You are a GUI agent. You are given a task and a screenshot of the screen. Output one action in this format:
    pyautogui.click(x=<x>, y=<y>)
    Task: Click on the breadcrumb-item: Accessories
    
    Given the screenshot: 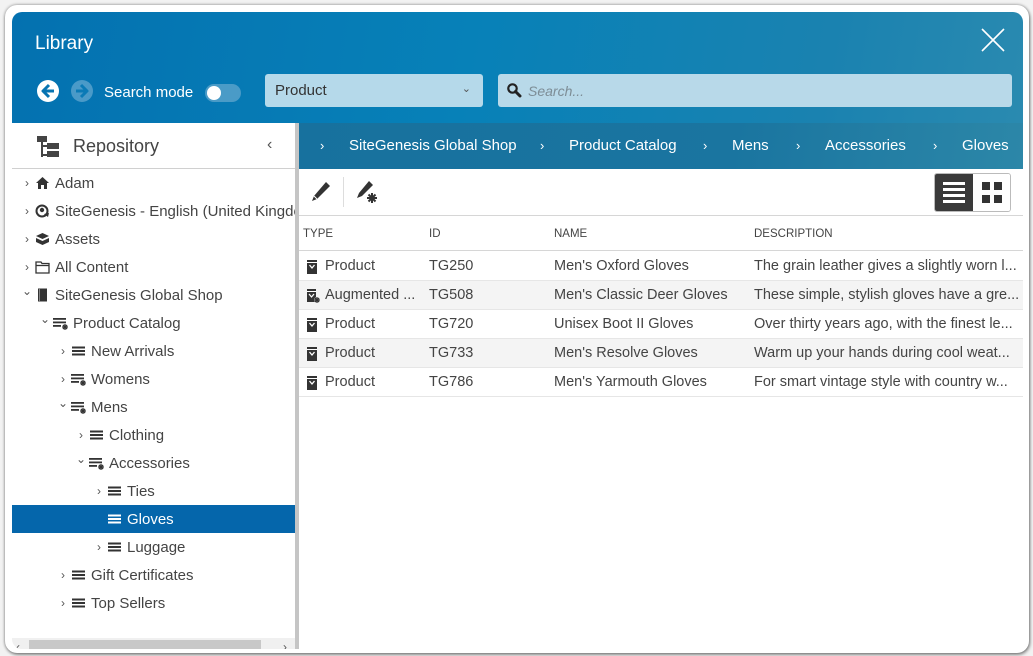 What is the action you would take?
    pyautogui.click(x=865, y=145)
    